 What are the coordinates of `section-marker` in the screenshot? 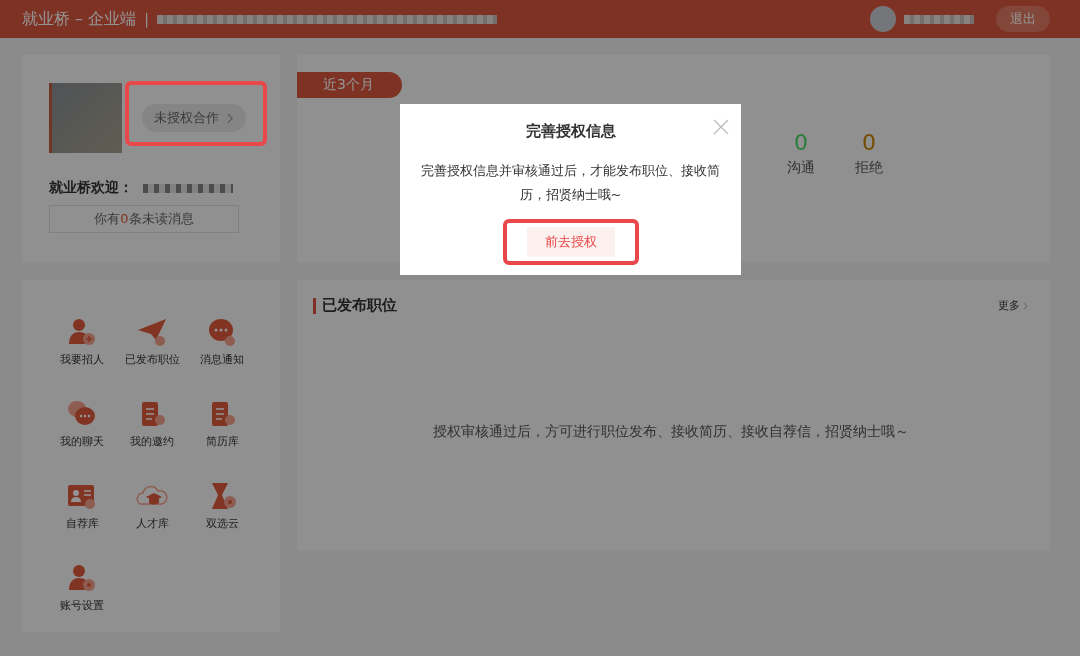 It's located at (314, 305).